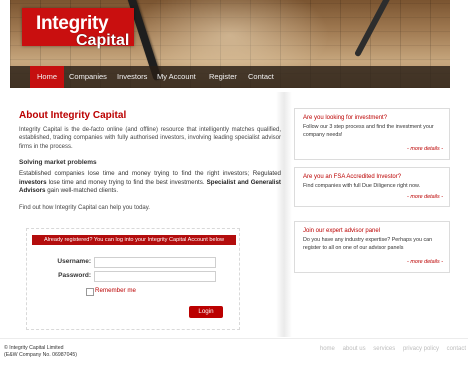 This screenshot has width=468, height=365. Describe the element at coordinates (425, 149) in the screenshot. I see `panel-investment-more-link: - more details -` at that location.